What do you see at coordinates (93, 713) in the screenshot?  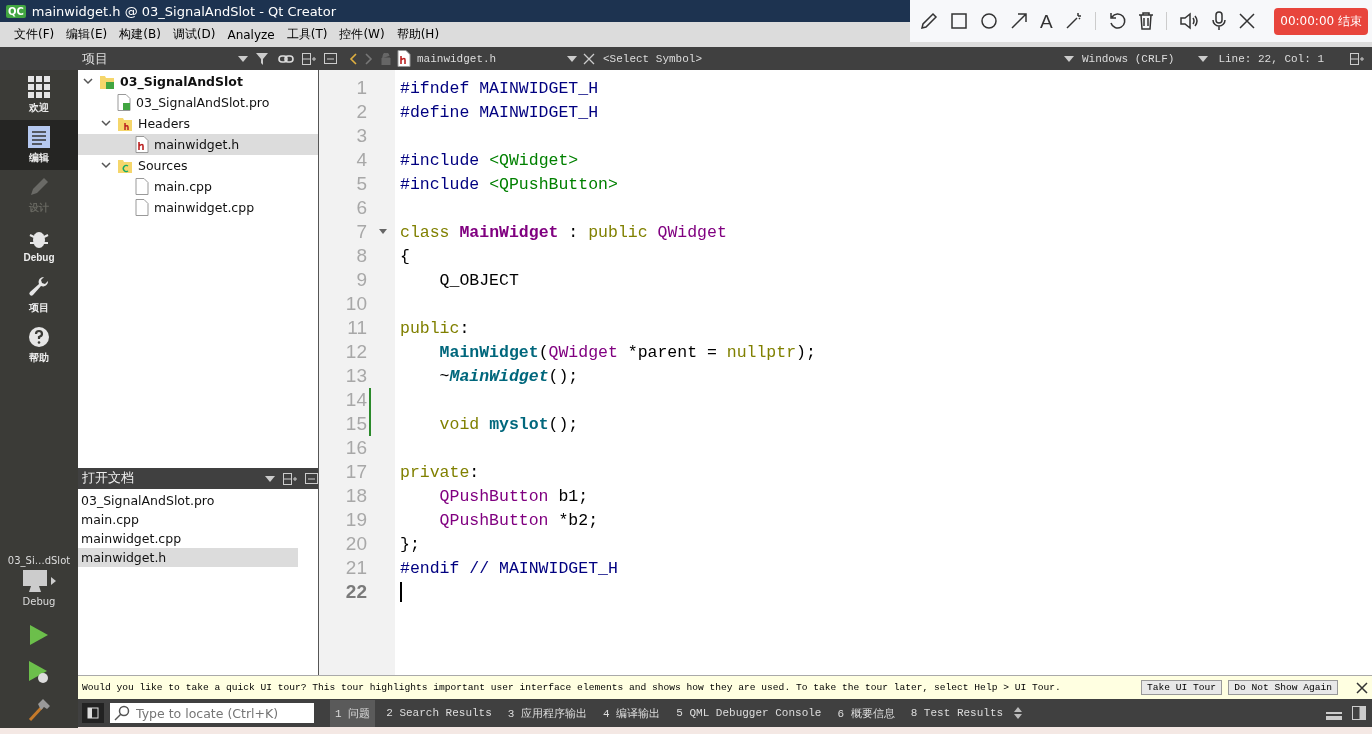 I see `sidebar-toggle-icon` at bounding box center [93, 713].